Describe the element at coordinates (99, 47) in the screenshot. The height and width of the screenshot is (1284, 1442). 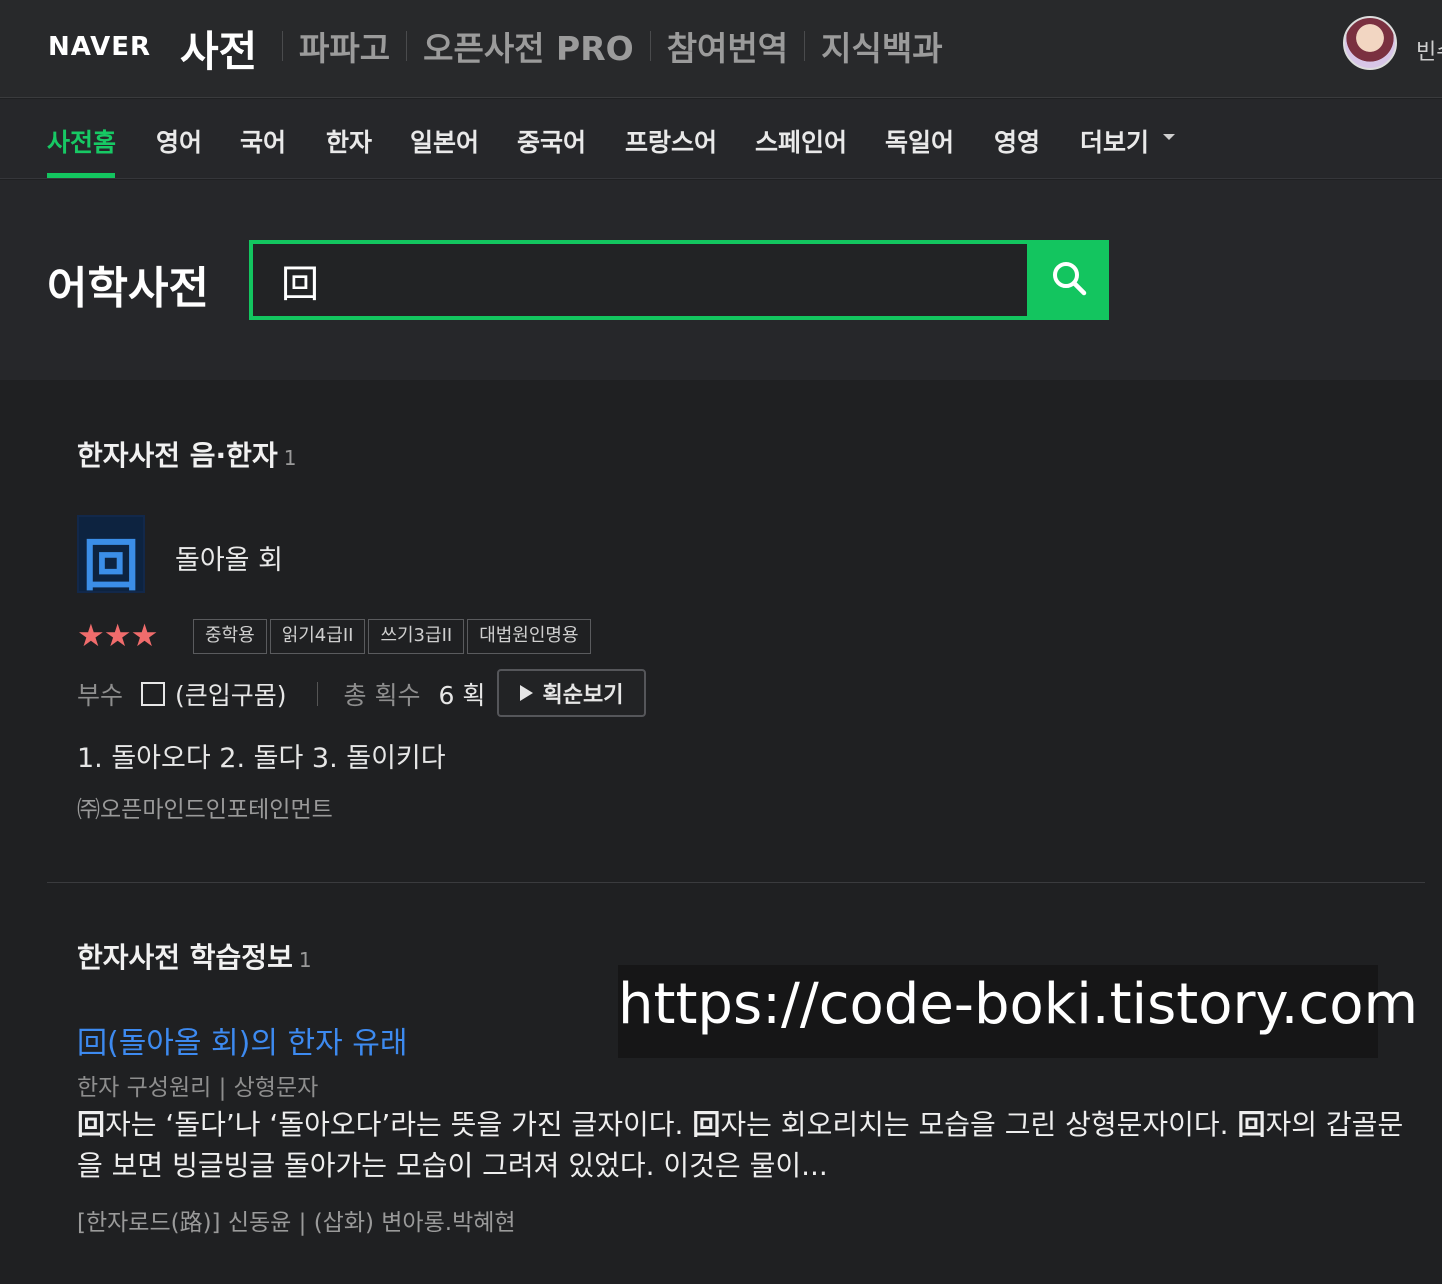
I see `naver-logo: NAVER` at that location.